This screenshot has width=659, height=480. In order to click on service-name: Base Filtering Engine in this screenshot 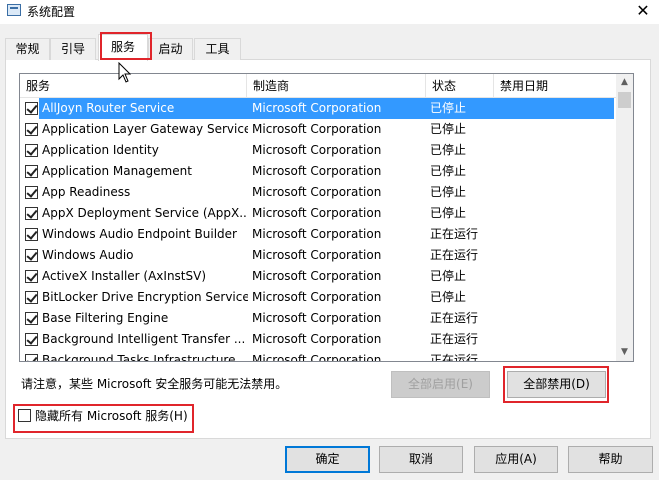, I will do `click(105, 318)`.